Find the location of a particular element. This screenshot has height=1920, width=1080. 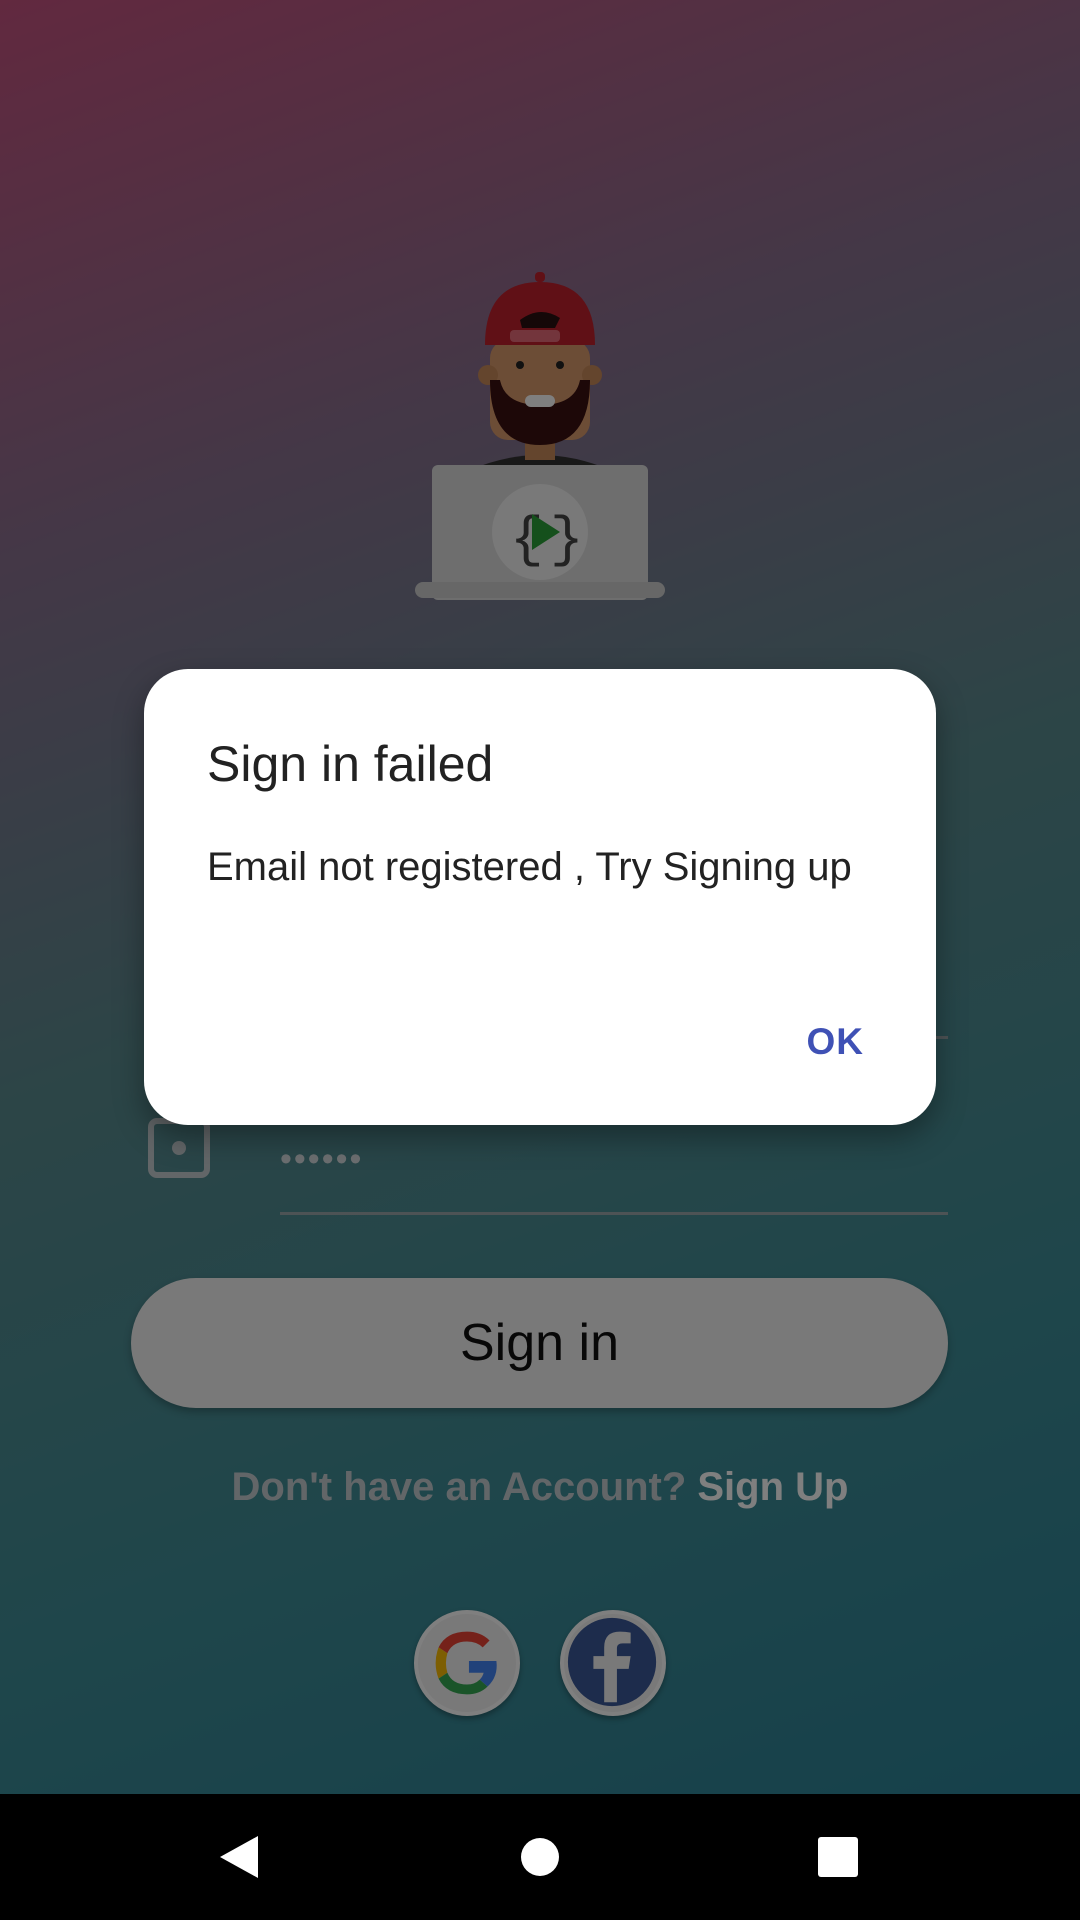

dialog-message: Email not registered , Try Signing up is located at coordinates (529, 867).